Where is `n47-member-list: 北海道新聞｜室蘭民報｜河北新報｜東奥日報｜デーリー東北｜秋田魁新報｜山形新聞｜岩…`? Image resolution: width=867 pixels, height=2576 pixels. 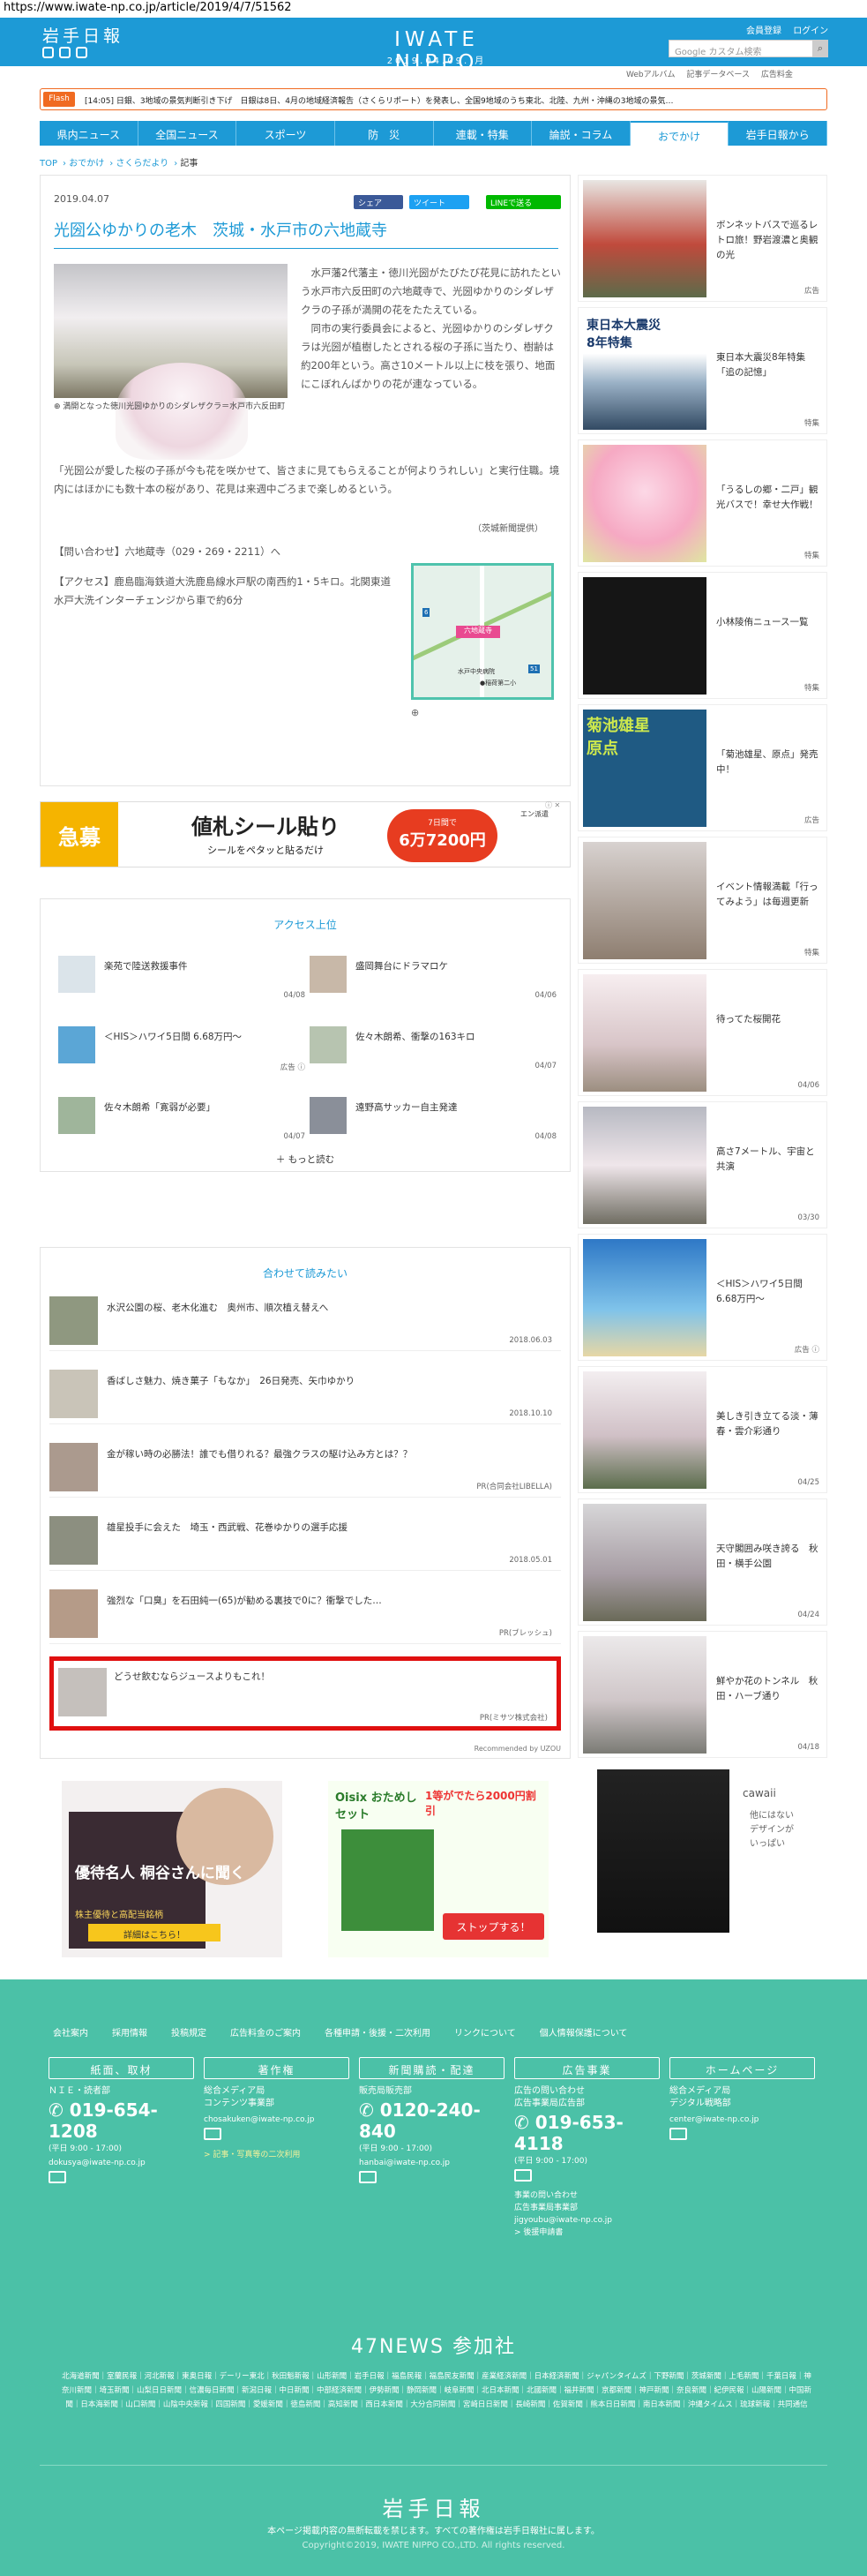 n47-member-list: 北海道新聞｜室蘭民報｜河北新報｜東奥日報｜デーリー東北｜秋田魁新報｜山形新聞｜岩… is located at coordinates (436, 2390).